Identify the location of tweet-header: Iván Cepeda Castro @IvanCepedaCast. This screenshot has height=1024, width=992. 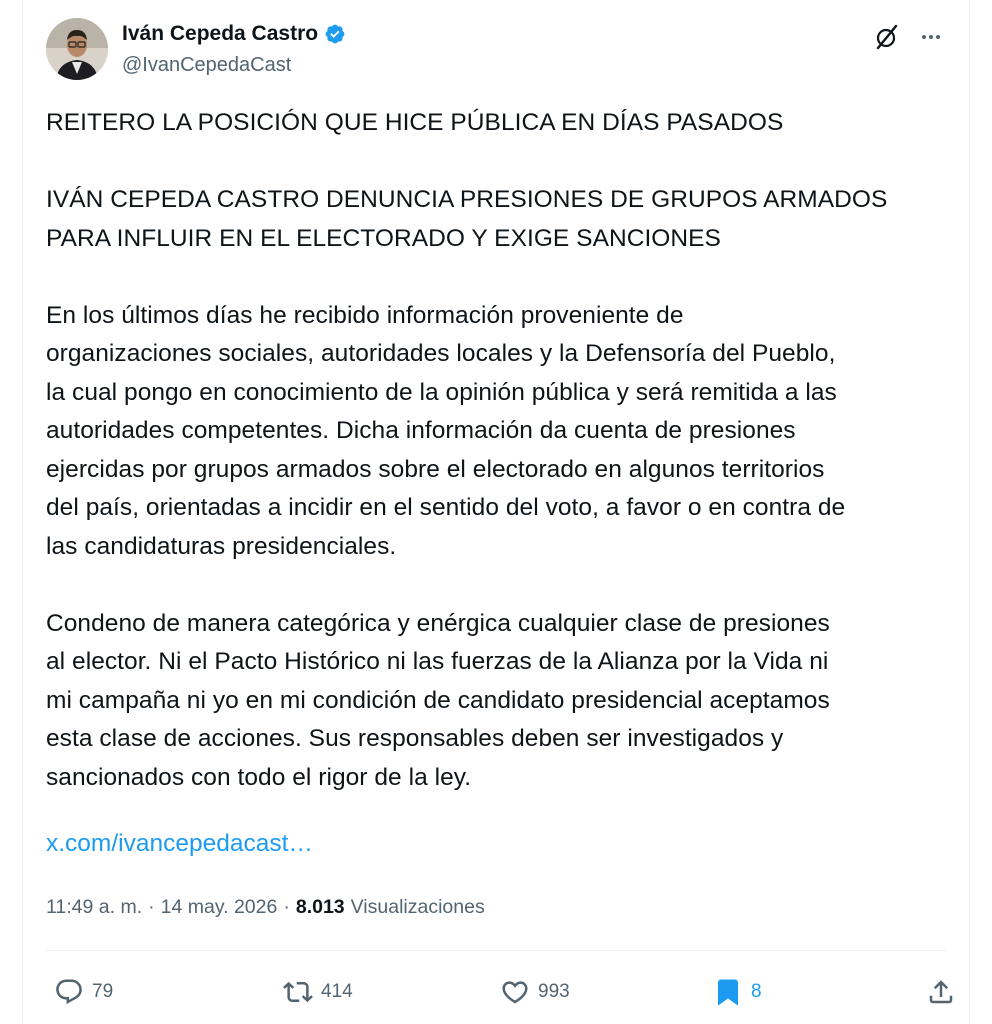
(496, 51).